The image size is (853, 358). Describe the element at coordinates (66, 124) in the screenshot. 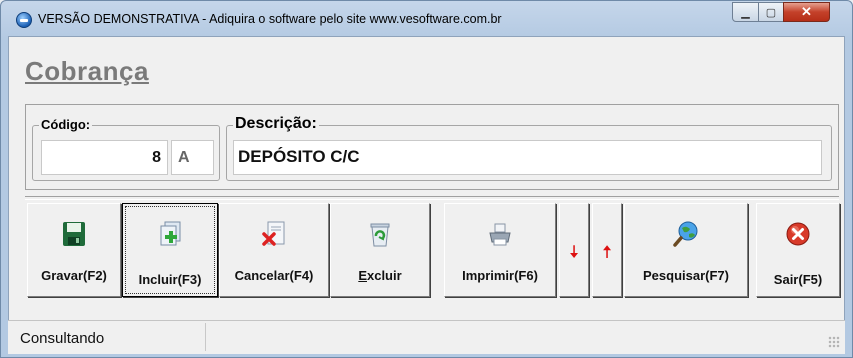

I see `codigo-label: Código:` at that location.